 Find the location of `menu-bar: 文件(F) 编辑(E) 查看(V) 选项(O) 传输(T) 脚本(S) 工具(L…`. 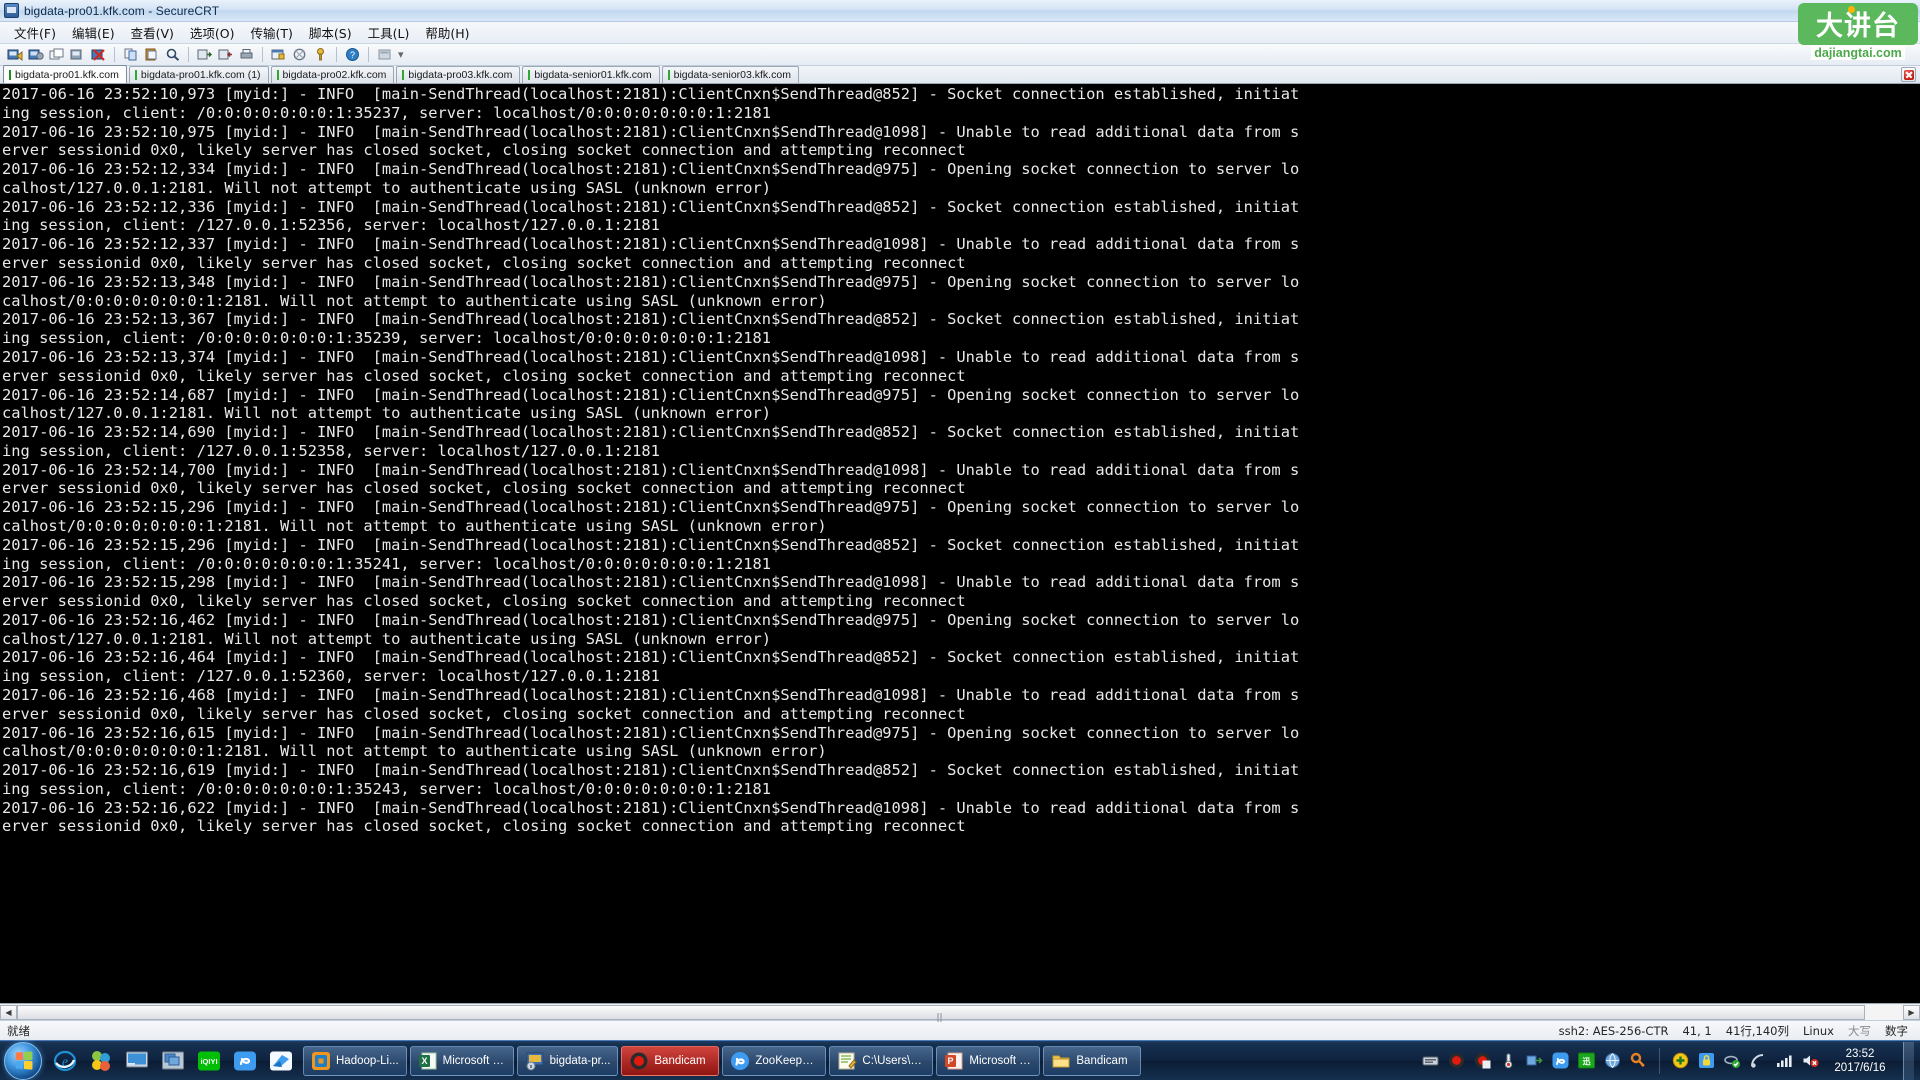

menu-bar: 文件(F) 编辑(E) 查看(V) 选项(O) 传输(T) 脚本(S) 工具(L… is located at coordinates (960, 33).